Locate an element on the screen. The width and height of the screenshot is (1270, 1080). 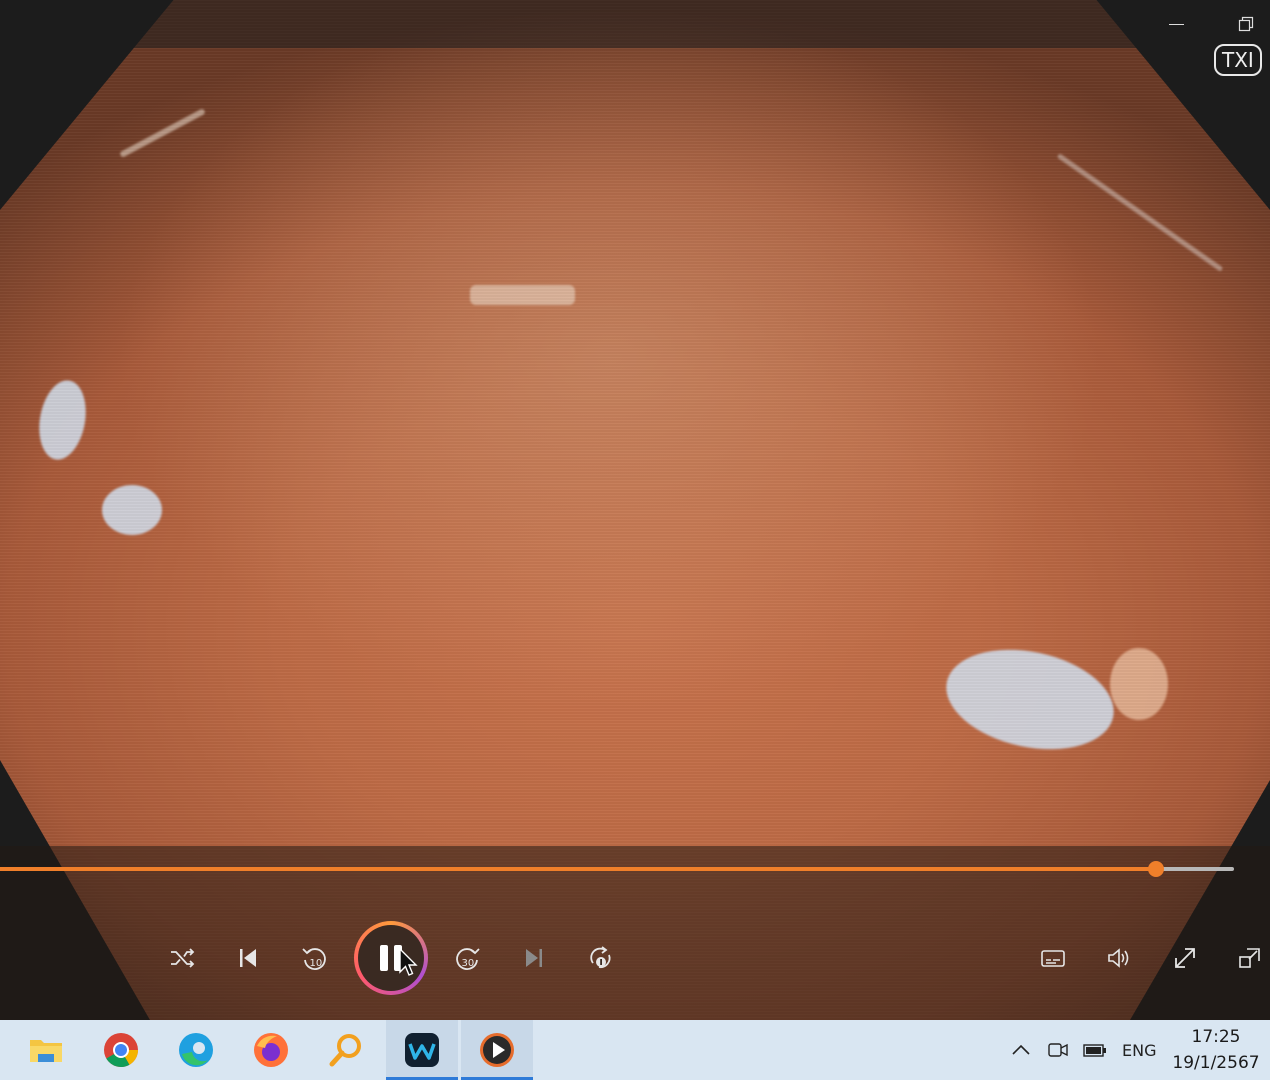
chevron-up-icon is located at coordinates (1021, 1049).